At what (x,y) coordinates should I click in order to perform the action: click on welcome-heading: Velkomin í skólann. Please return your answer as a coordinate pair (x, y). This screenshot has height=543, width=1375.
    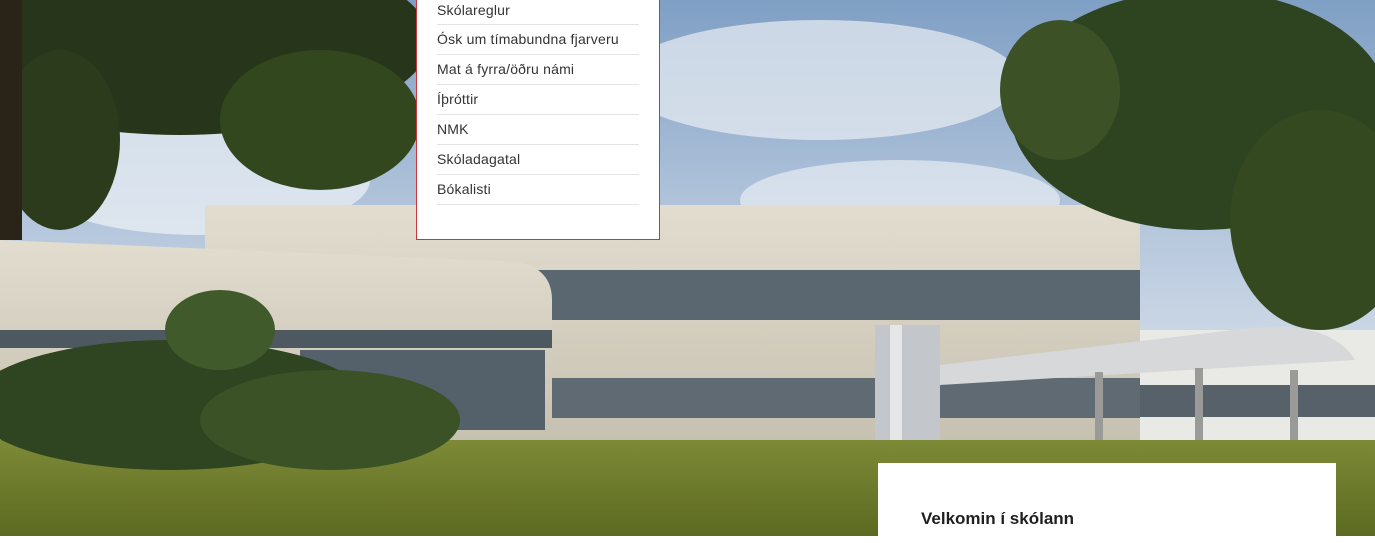
    Looking at the image, I should click on (998, 518).